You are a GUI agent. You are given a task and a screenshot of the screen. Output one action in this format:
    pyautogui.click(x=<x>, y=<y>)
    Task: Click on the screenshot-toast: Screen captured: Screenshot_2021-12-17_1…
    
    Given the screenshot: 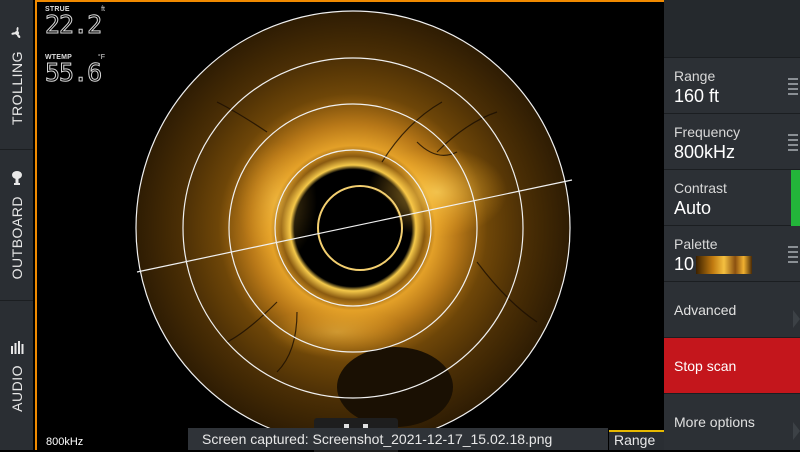 What is the action you would take?
    pyautogui.click(x=398, y=439)
    